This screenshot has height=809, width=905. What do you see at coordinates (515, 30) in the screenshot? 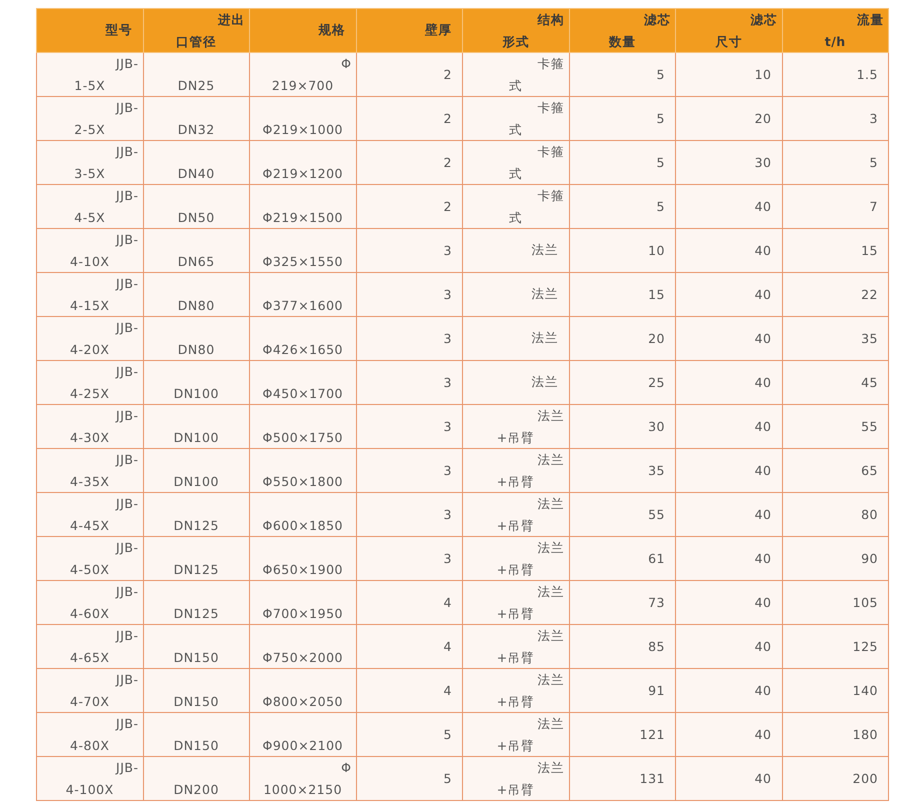
I see `column-header: 结构 形式` at bounding box center [515, 30].